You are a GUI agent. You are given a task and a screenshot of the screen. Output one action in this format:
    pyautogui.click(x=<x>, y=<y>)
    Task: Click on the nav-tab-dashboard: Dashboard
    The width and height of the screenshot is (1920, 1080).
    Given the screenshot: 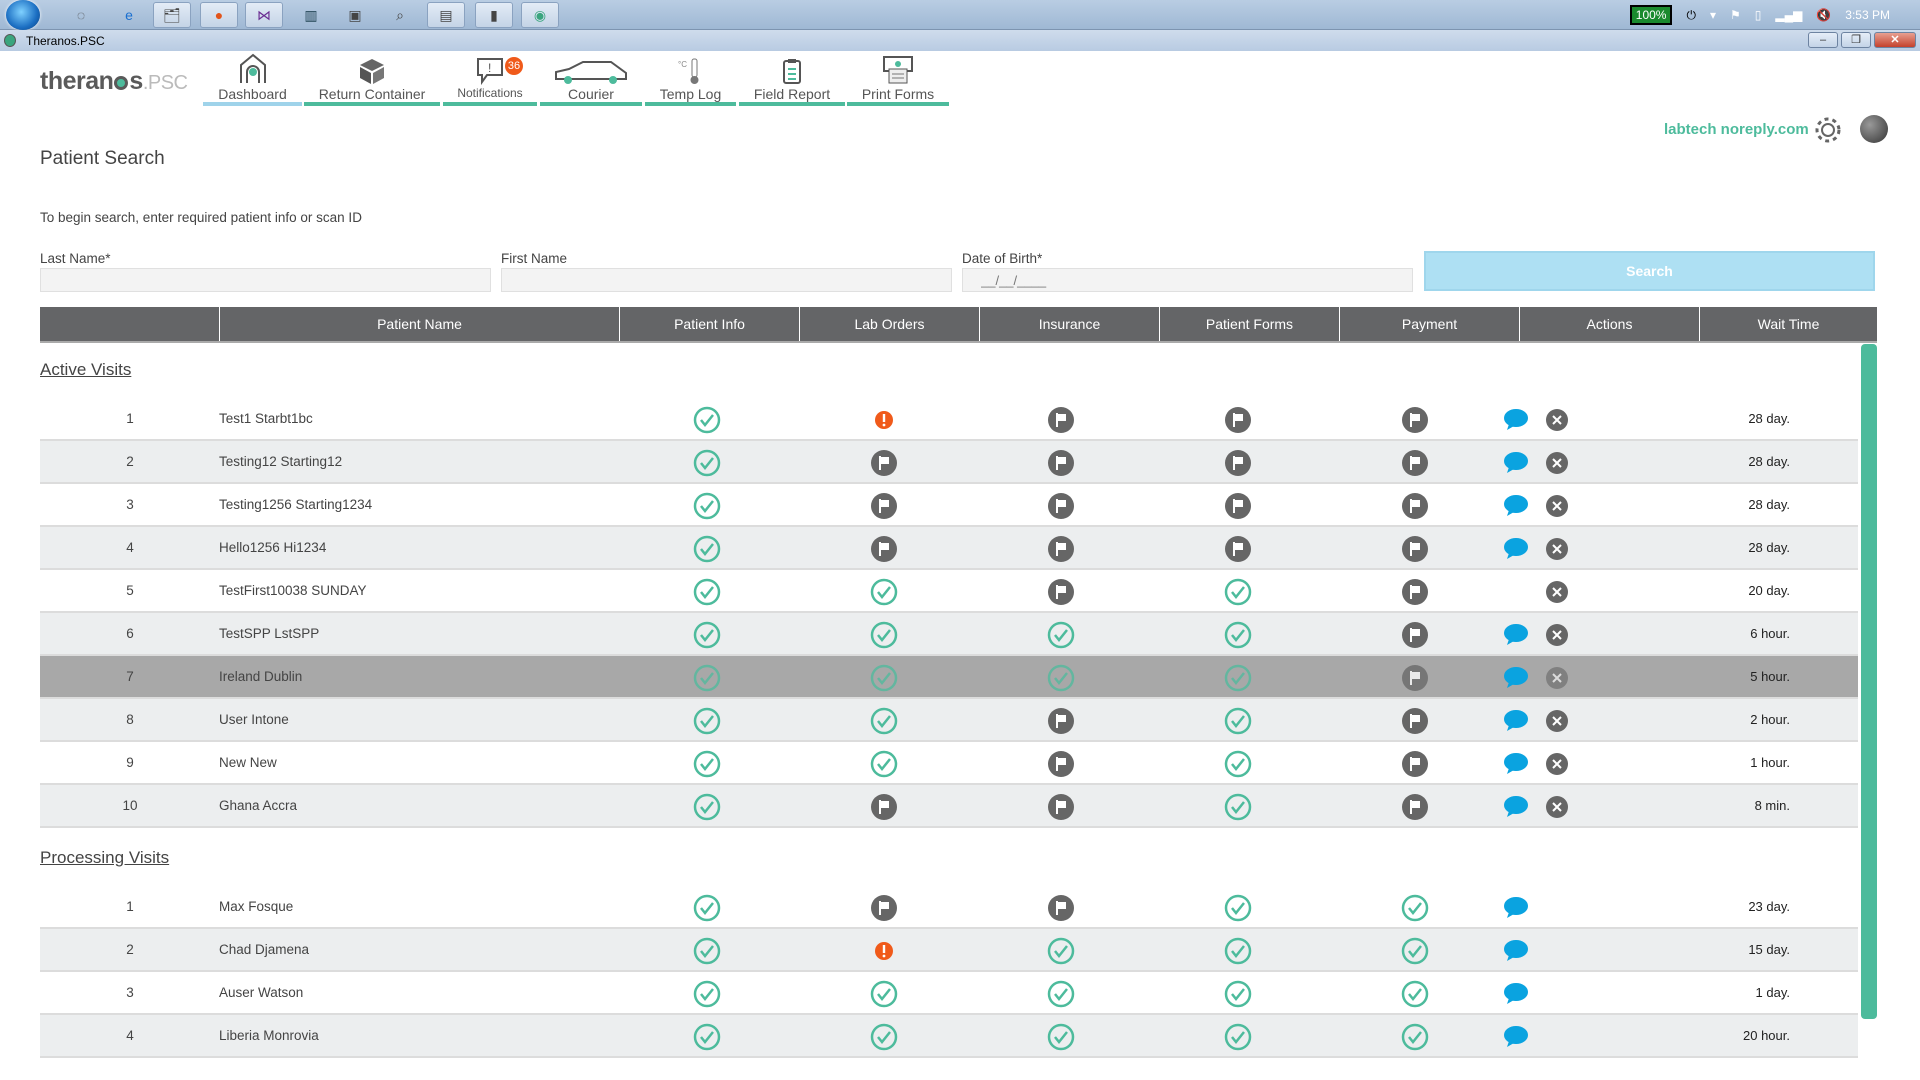 What is the action you would take?
    pyautogui.click(x=252, y=78)
    